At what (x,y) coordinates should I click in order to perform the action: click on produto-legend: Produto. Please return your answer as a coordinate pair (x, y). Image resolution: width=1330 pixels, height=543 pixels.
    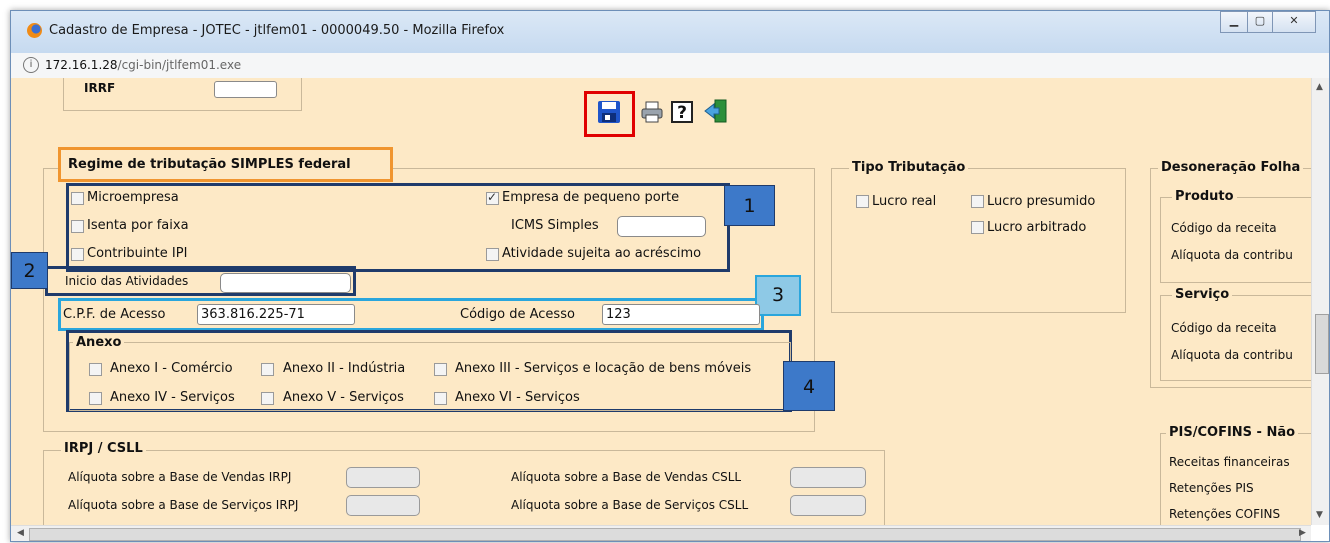
    Looking at the image, I should click on (1204, 196).